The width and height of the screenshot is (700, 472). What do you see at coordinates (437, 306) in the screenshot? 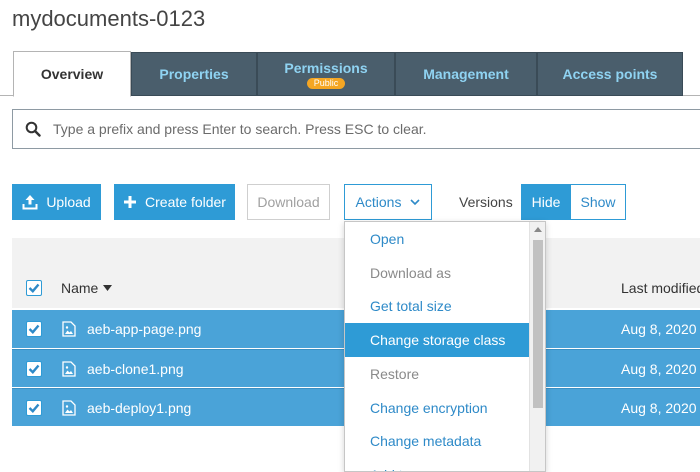
I see `menu-item-get-total-size: Get total size` at bounding box center [437, 306].